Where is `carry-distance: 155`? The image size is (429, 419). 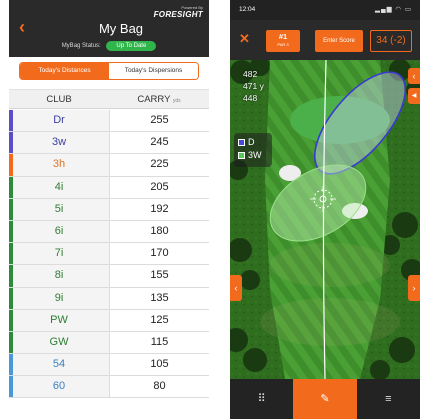
carry-distance: 155 is located at coordinates (159, 276).